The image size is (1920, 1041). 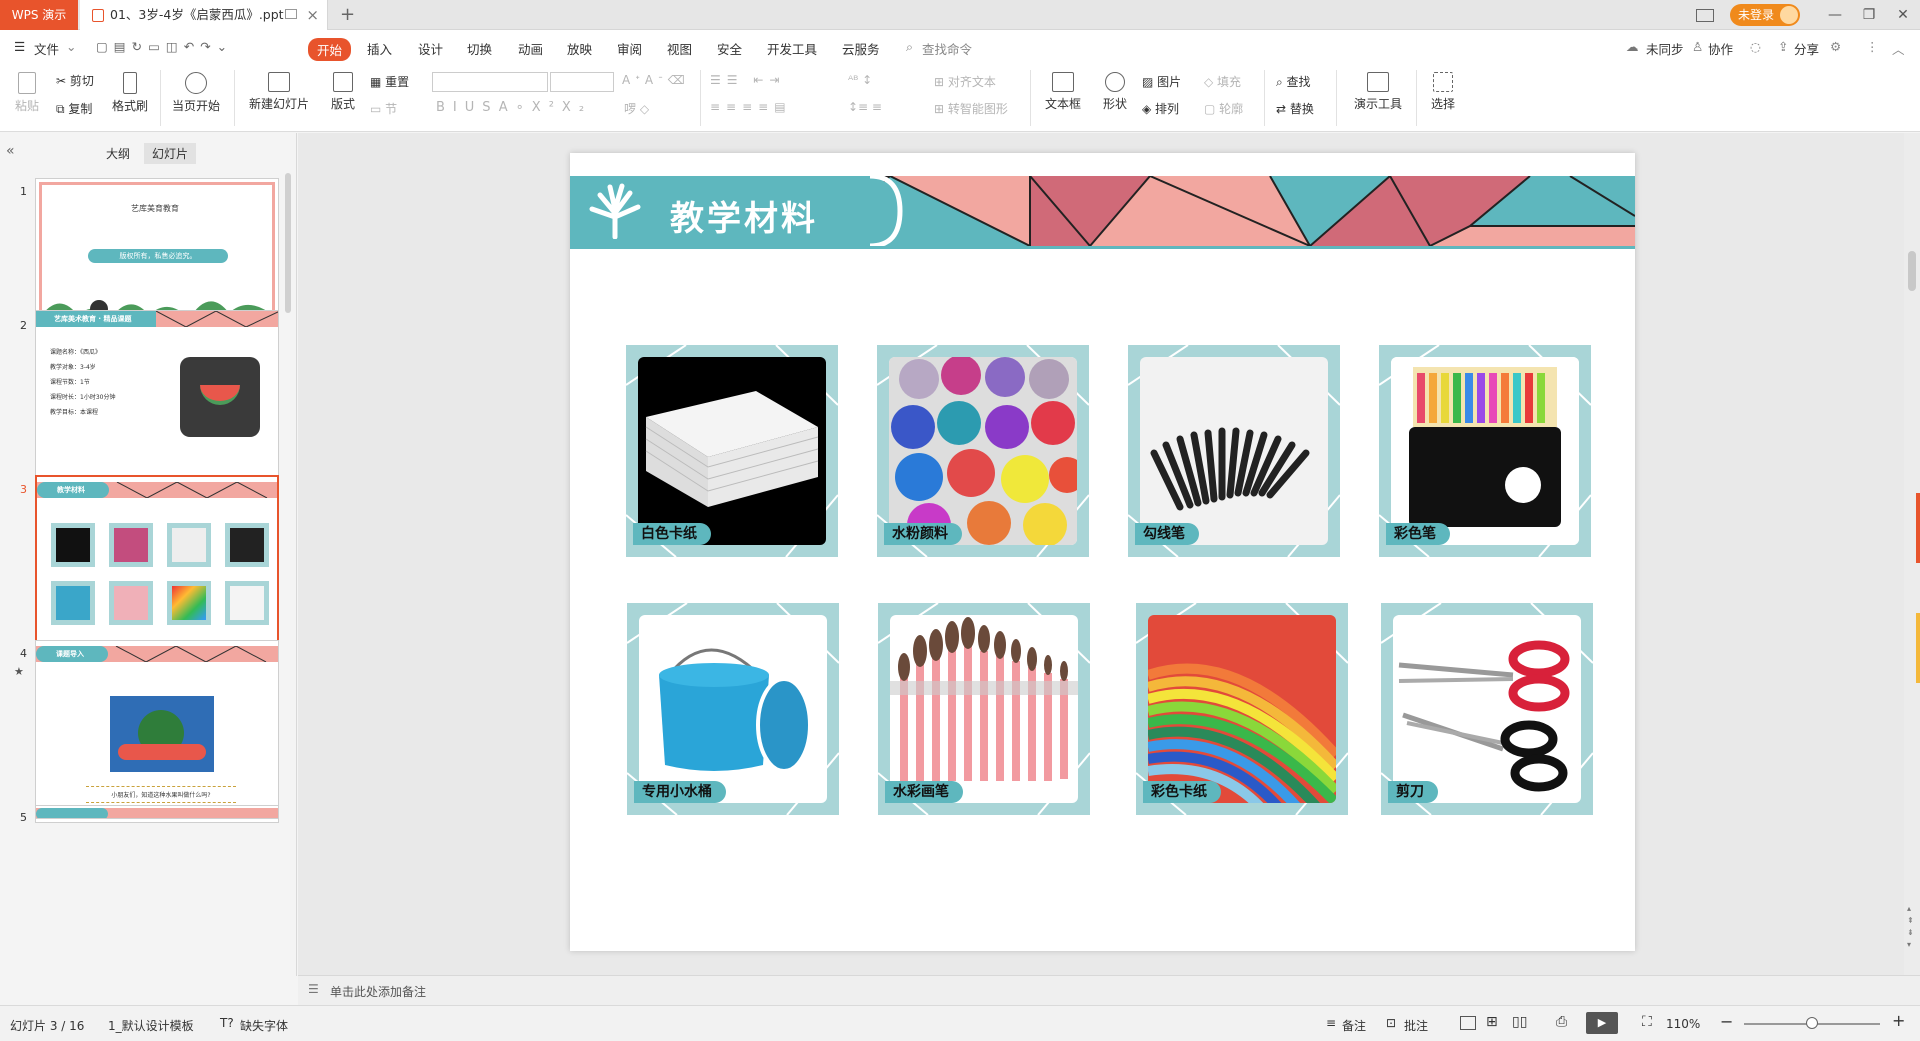 I want to click on menu-review: 审阅, so click(x=629, y=48).